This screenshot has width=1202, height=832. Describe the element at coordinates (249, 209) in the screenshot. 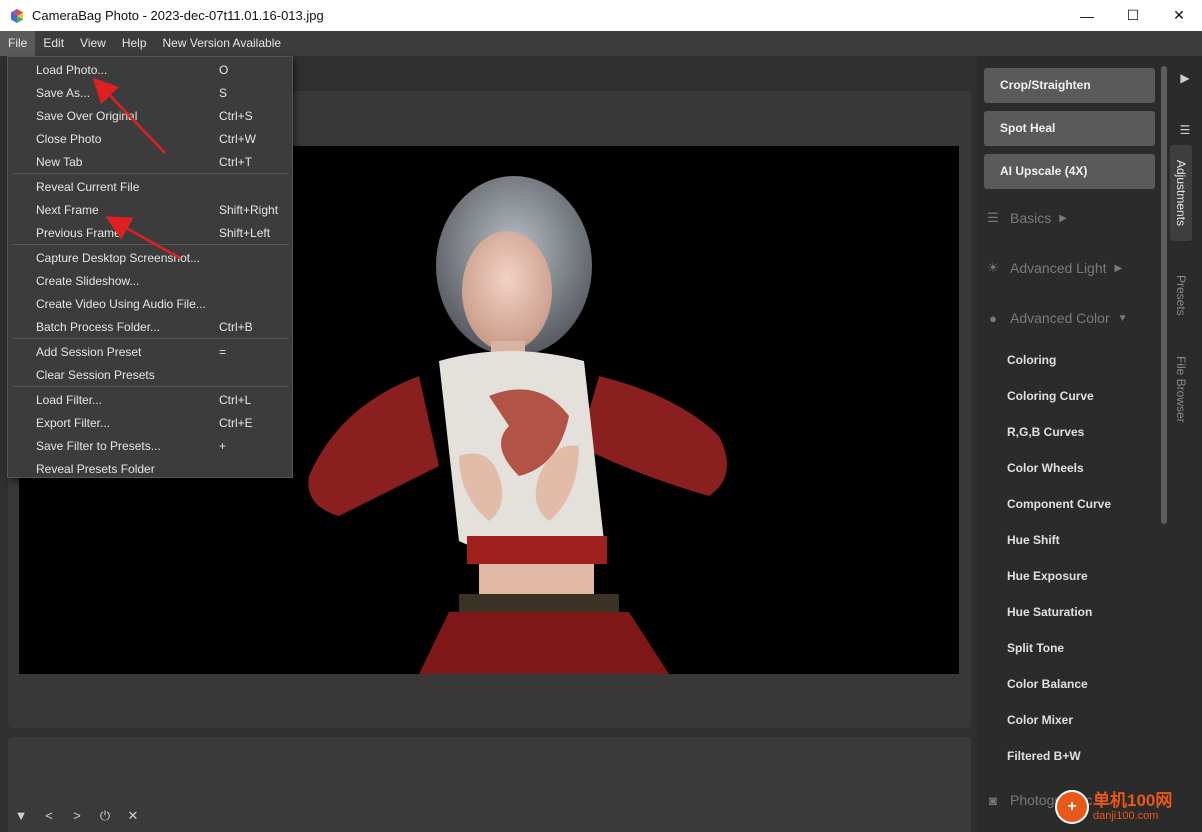

I see `menu-item-shortcut: Shift+Right` at that location.